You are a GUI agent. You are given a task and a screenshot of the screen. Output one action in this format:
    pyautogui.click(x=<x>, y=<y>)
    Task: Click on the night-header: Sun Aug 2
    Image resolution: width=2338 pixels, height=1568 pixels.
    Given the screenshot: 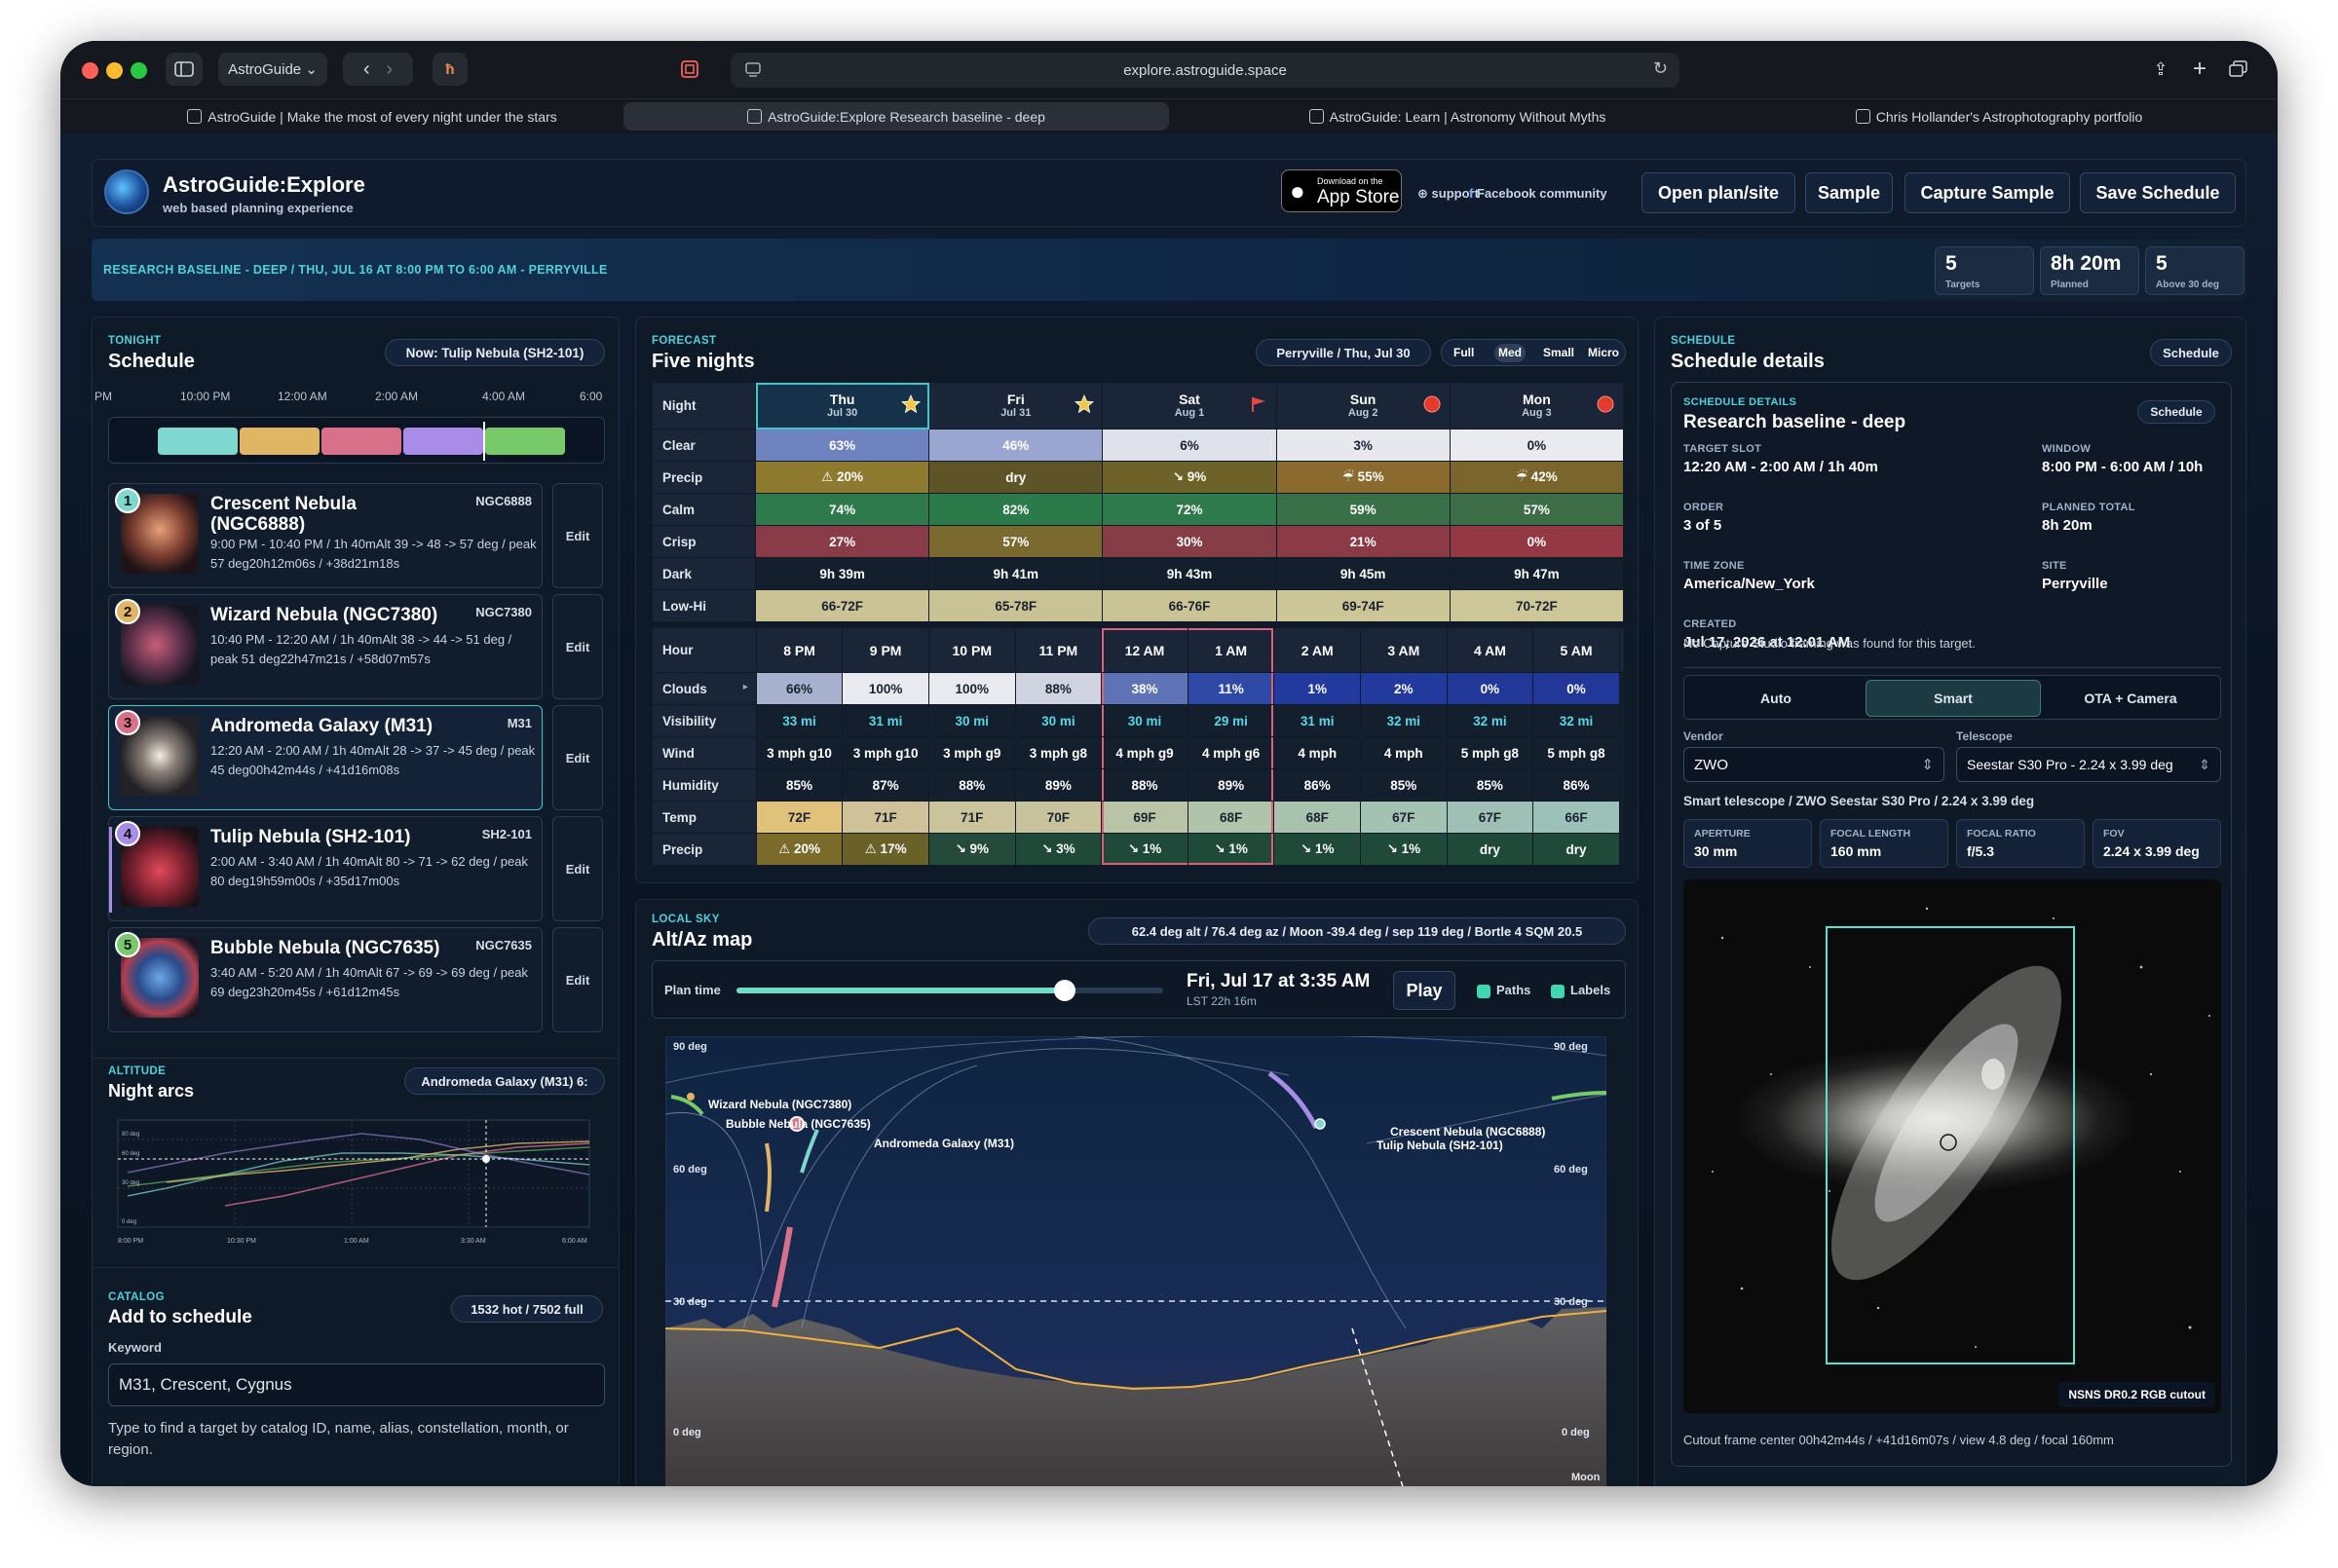 What is the action you would take?
    pyautogui.click(x=1363, y=405)
    